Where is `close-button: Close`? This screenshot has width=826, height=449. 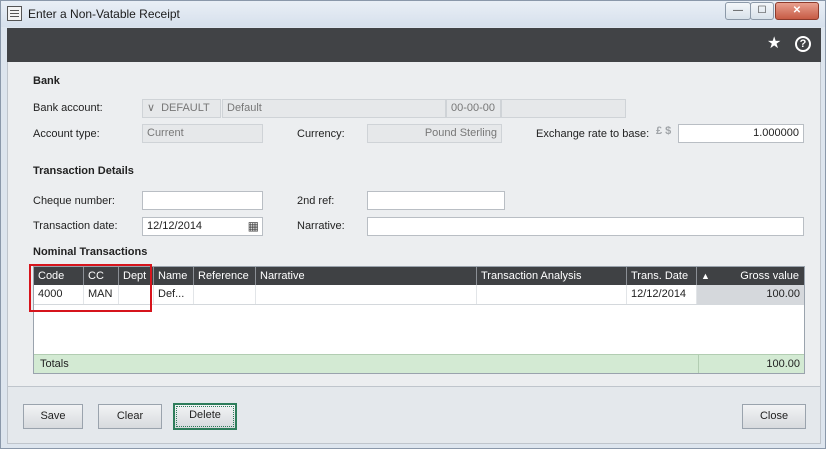
close-button: Close is located at coordinates (774, 416).